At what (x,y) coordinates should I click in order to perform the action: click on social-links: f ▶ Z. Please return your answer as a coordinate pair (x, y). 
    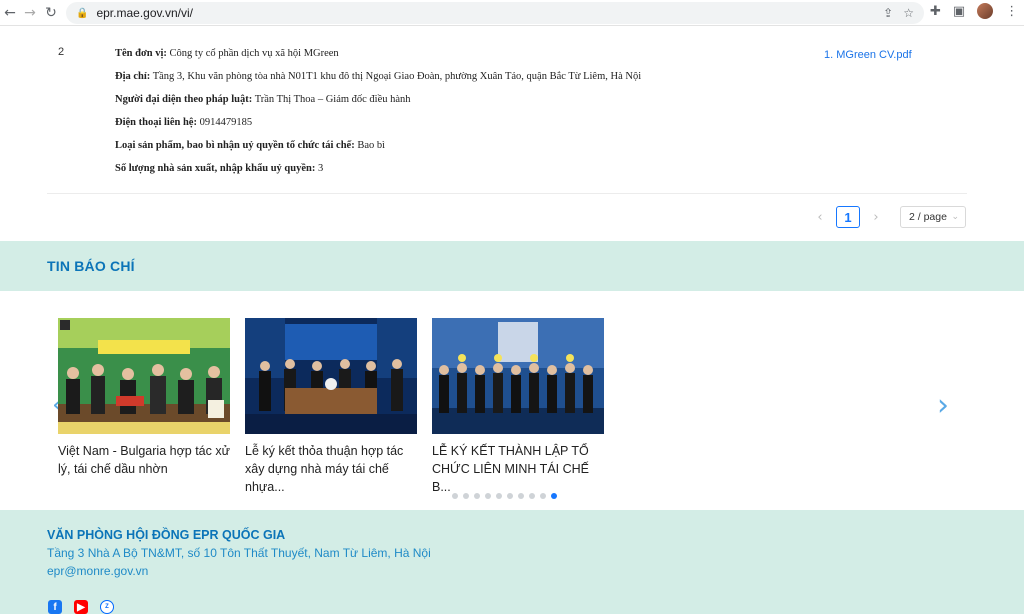
    Looking at the image, I should click on (81, 607).